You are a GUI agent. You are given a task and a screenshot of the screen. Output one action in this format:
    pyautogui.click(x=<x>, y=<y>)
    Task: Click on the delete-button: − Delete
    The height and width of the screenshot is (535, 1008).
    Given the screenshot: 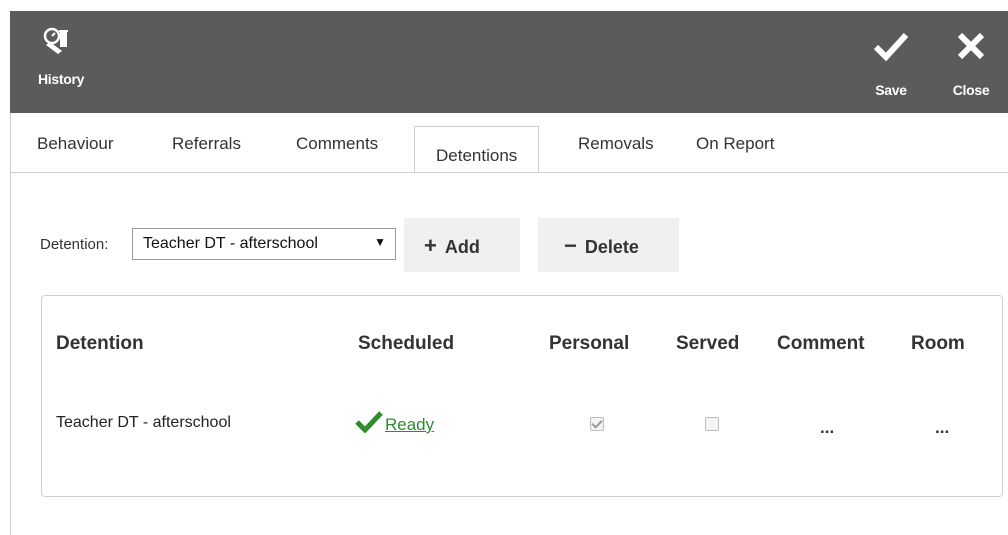 What is the action you would take?
    pyautogui.click(x=608, y=245)
    